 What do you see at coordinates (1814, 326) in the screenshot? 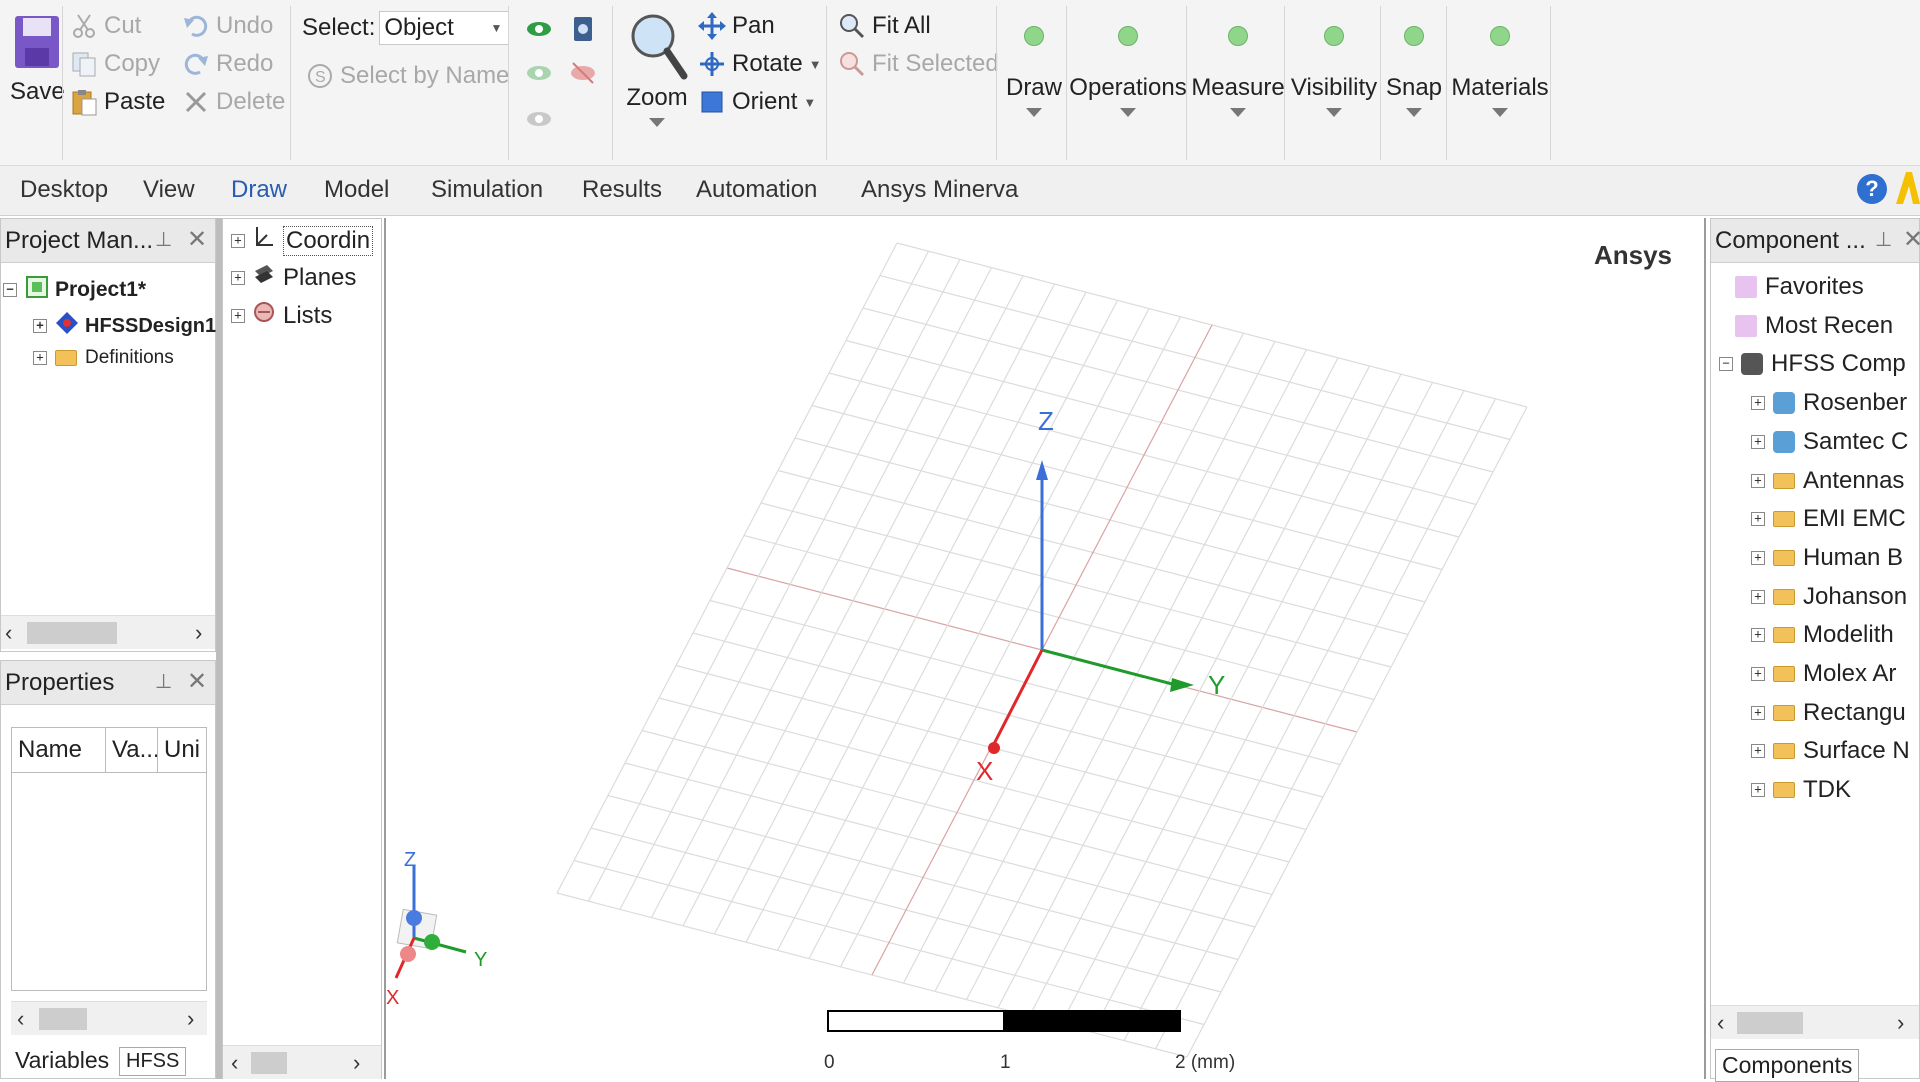
I see `component-item: Most Recen` at bounding box center [1814, 326].